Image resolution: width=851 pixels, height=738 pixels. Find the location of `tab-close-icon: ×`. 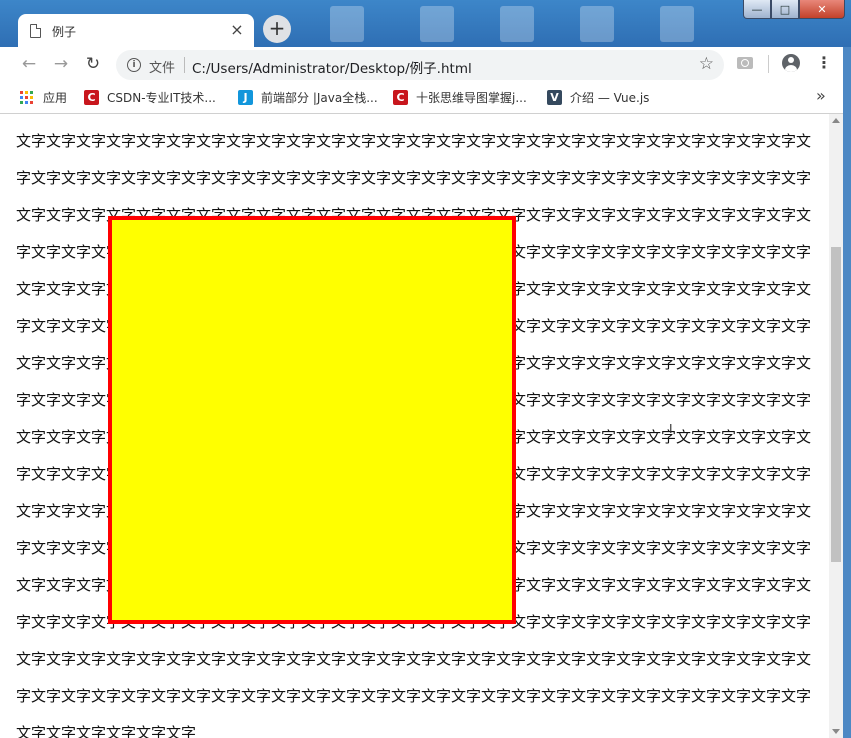

tab-close-icon: × is located at coordinates (237, 29).